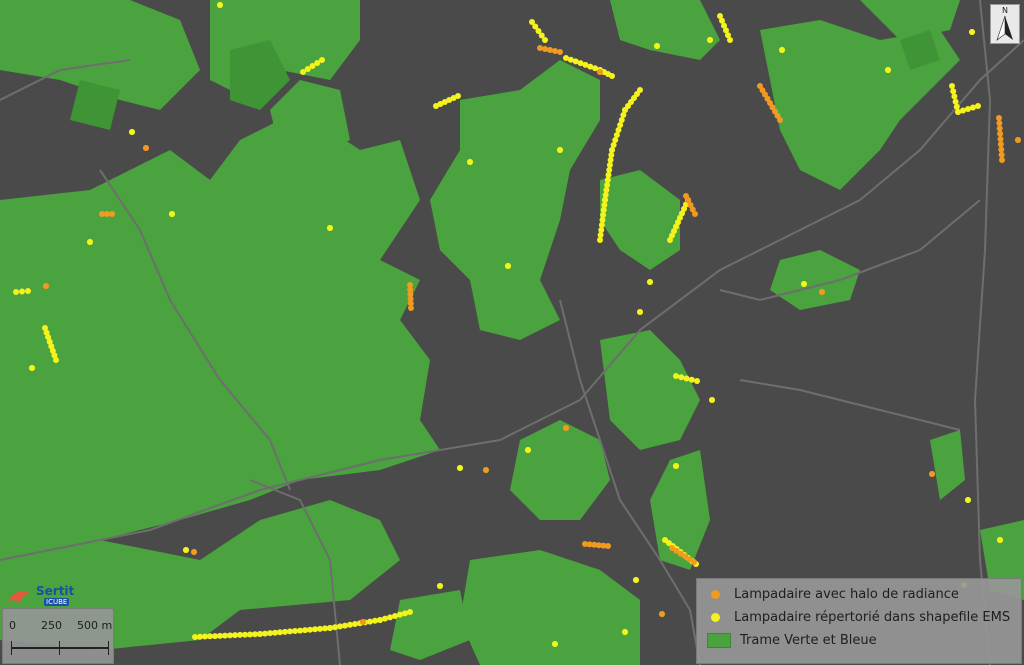  What do you see at coordinates (715, 594) in the screenshot?
I see `orange-dot-icon` at bounding box center [715, 594].